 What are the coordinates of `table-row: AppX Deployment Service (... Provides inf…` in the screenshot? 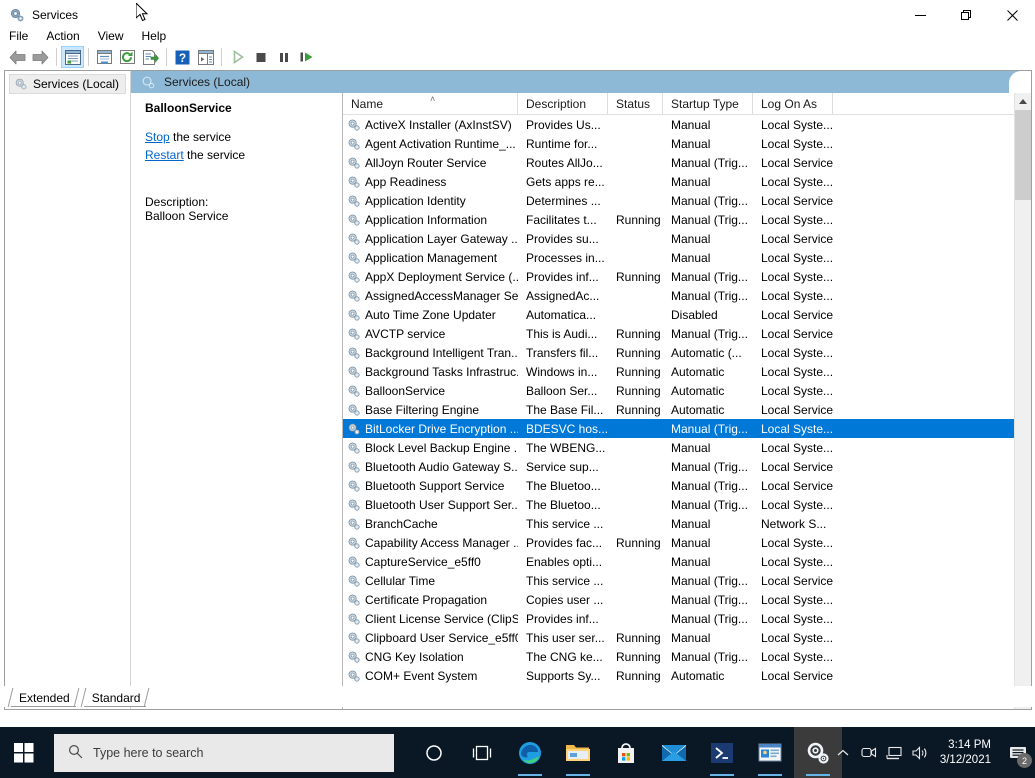 It's located at (687, 276).